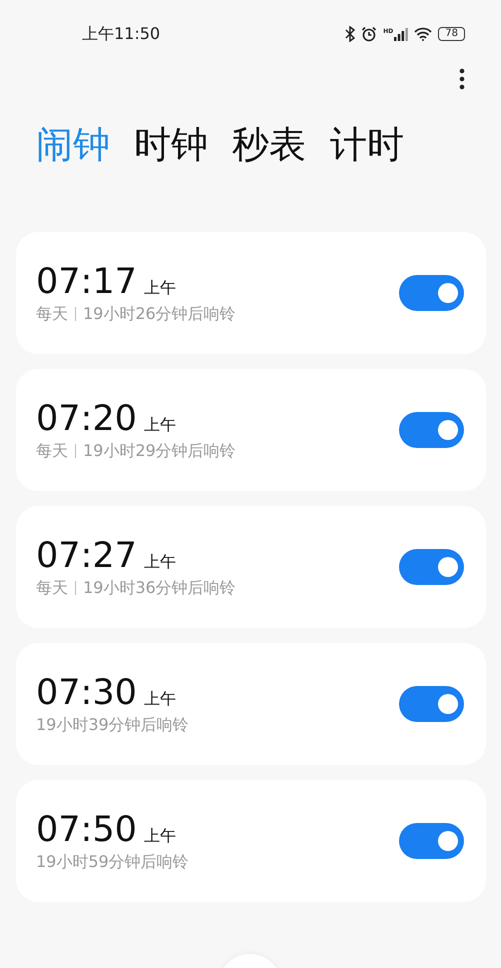 This screenshot has height=968, width=501. I want to click on tab: 计时, so click(367, 145).